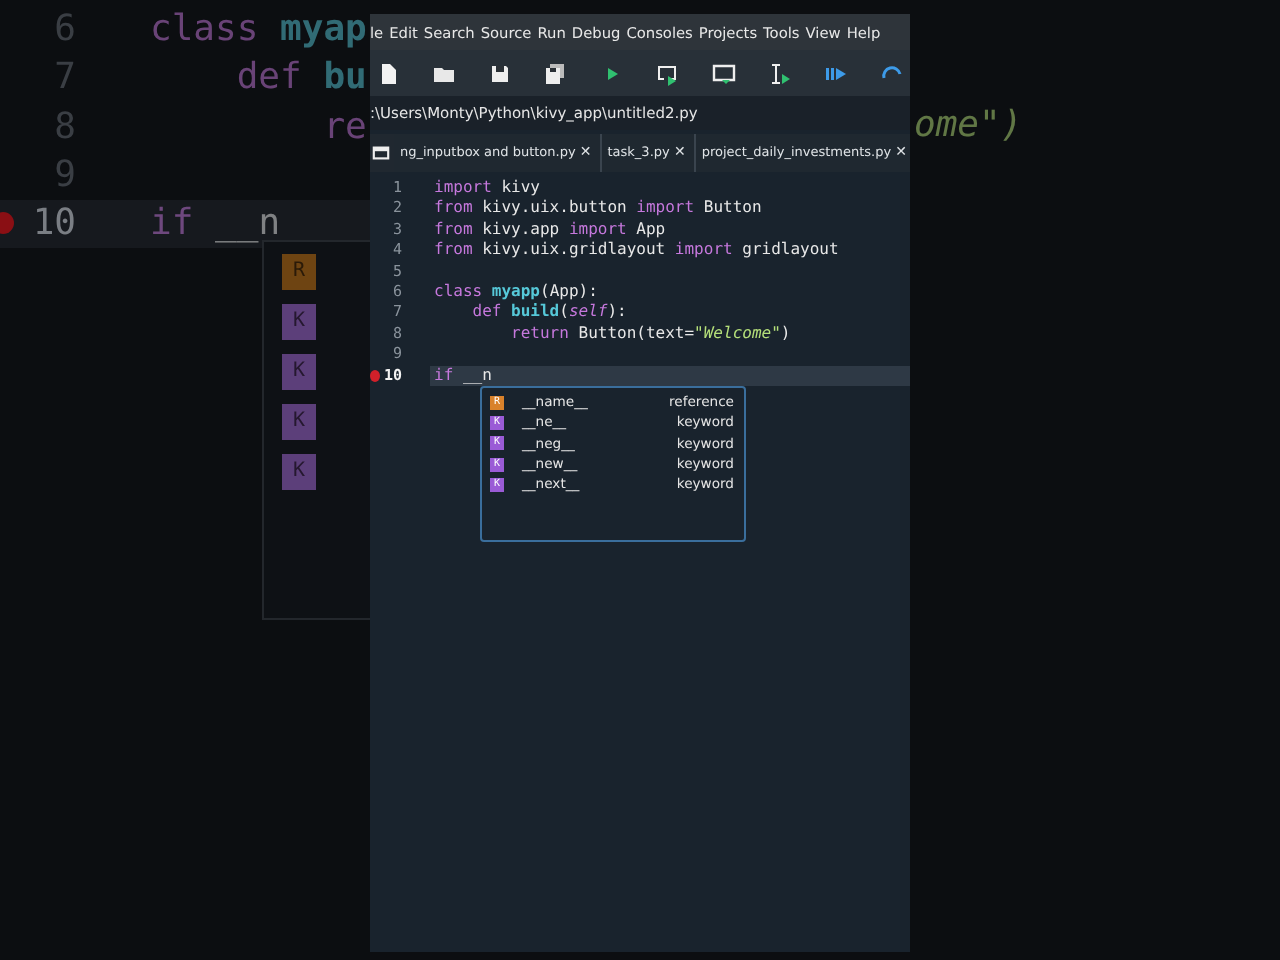 The width and height of the screenshot is (1280, 960). Describe the element at coordinates (299, 272) in the screenshot. I see `kind-badge: R` at that location.